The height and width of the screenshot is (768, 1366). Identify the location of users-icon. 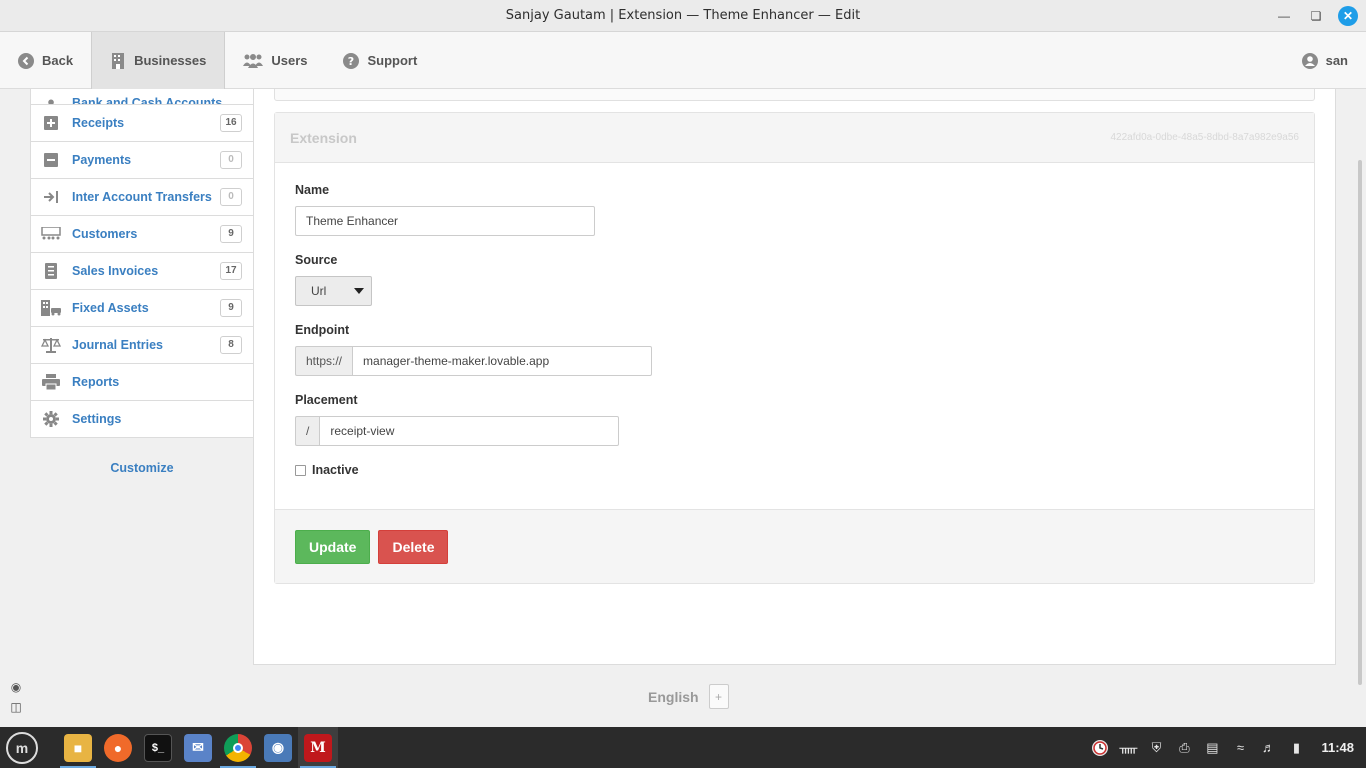
(253, 61).